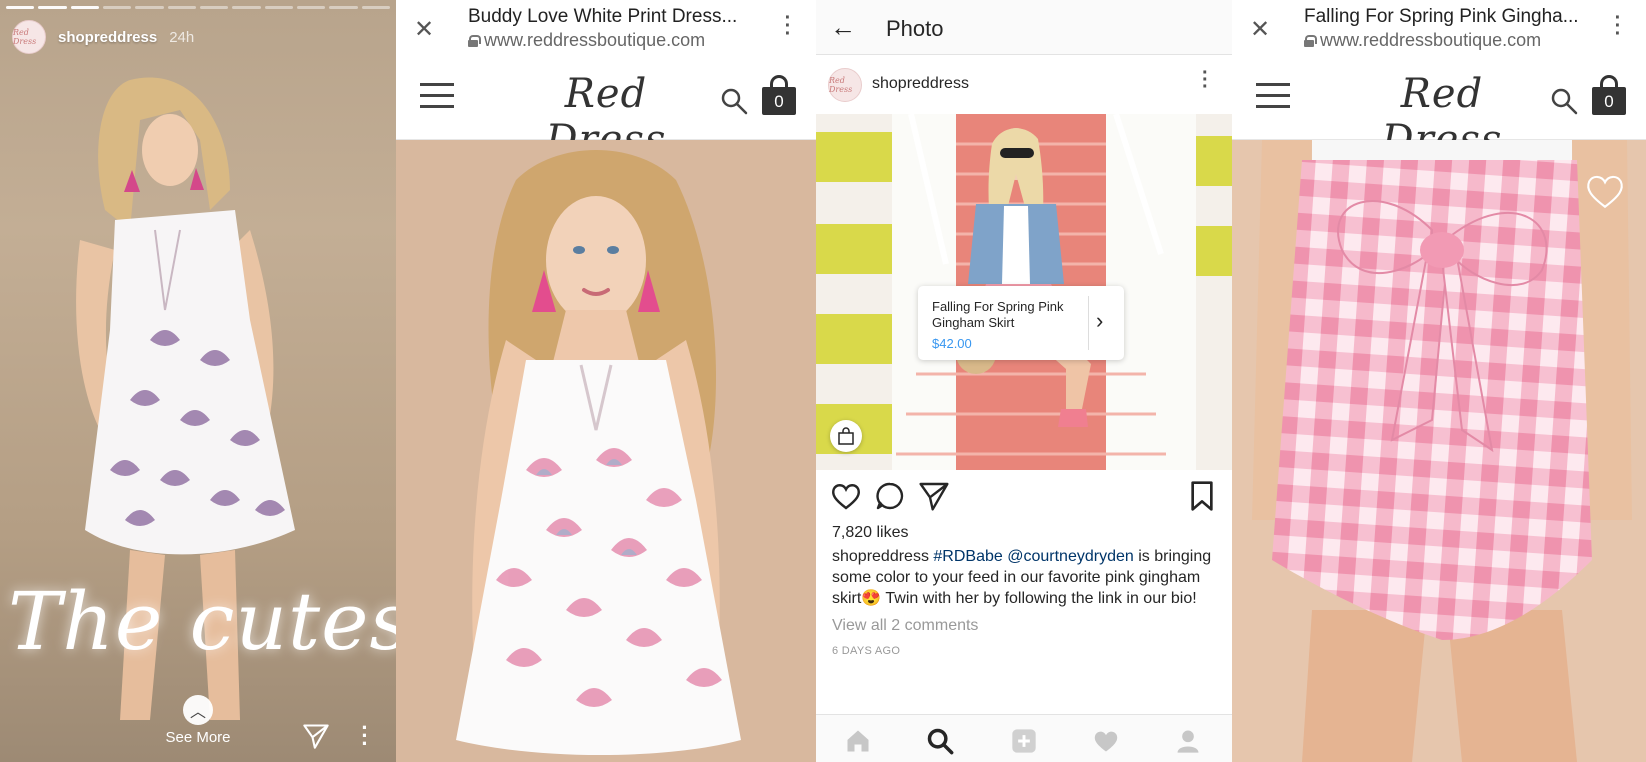 The image size is (1646, 762). What do you see at coordinates (107, 37) in the screenshot?
I see `story-username: shopreddress` at bounding box center [107, 37].